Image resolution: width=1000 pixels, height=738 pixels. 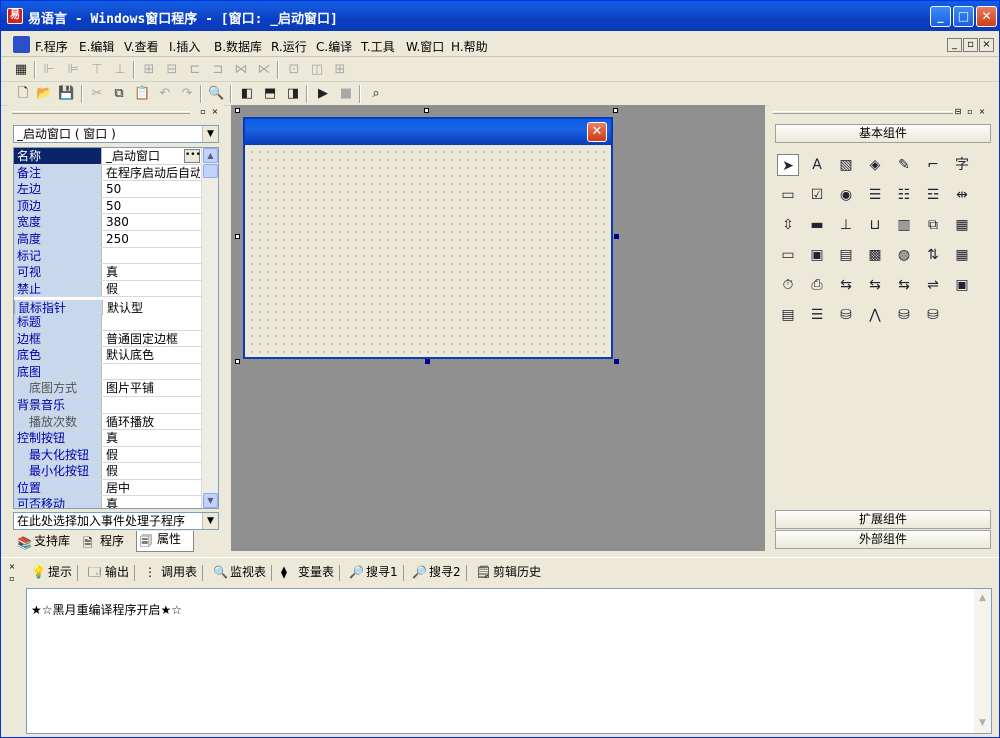 What do you see at coordinates (846, 165) in the screenshot?
I see `picture-icon: ▧` at bounding box center [846, 165].